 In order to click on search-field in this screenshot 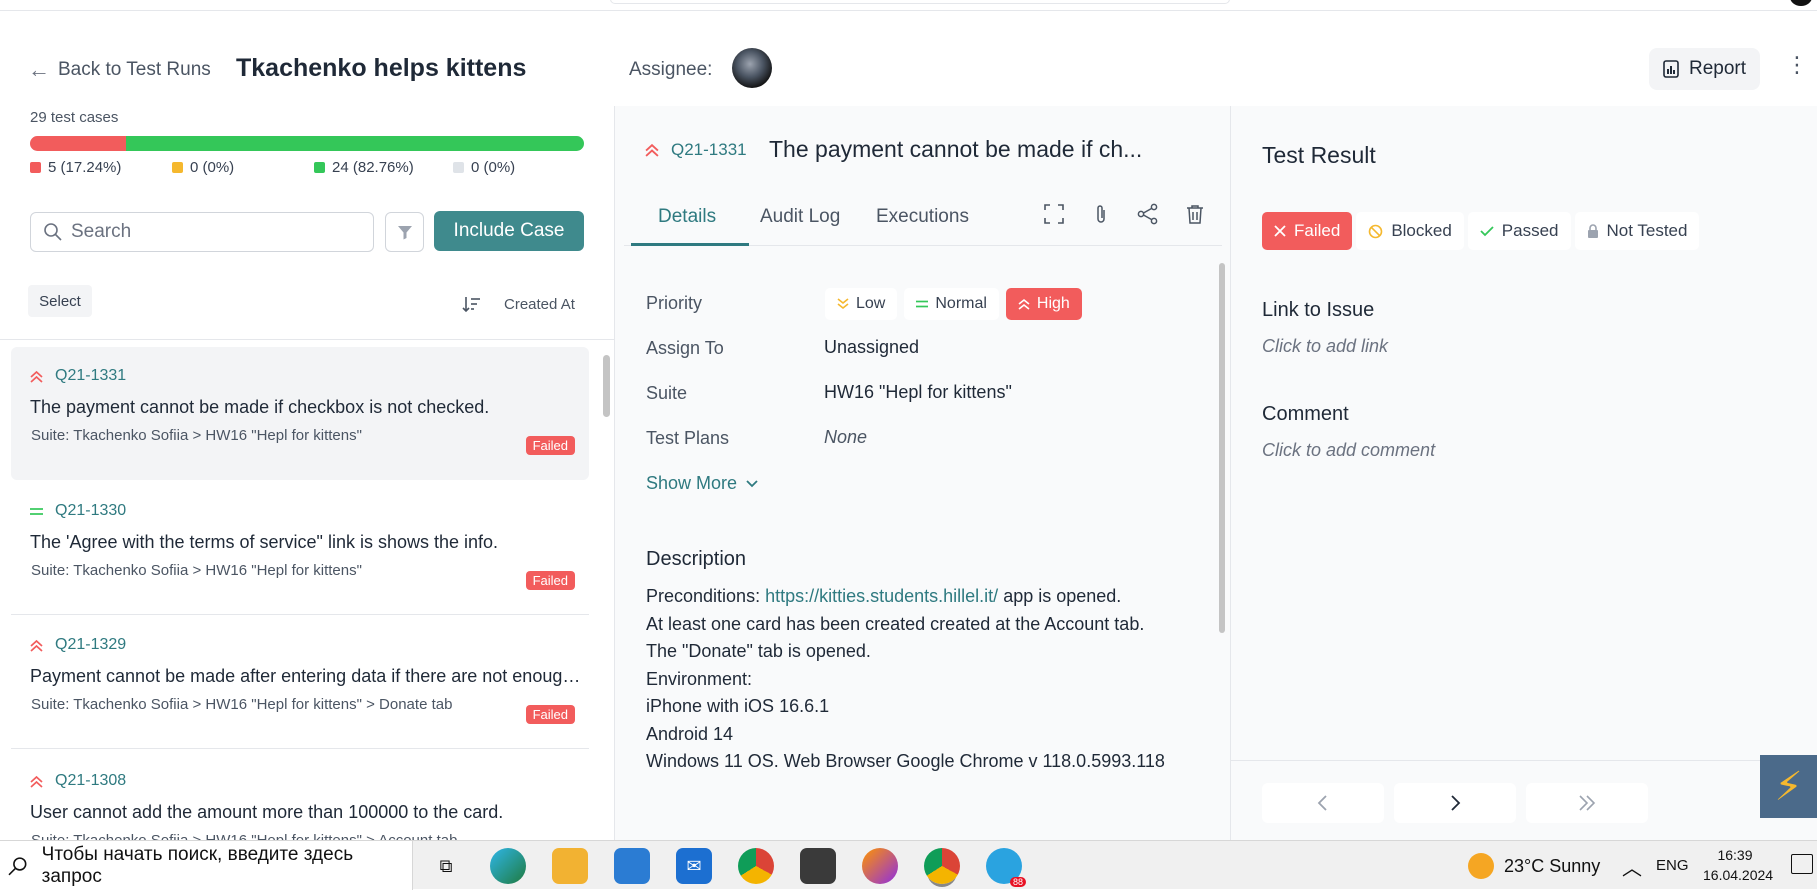, I will do `click(202, 232)`.